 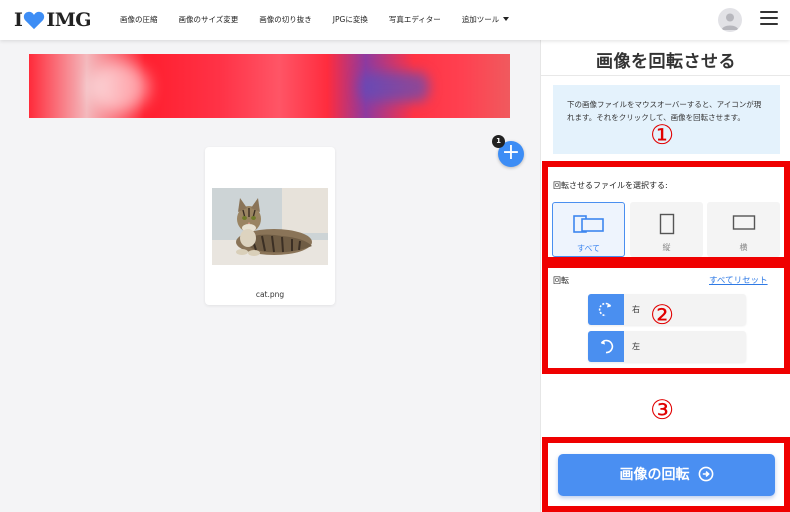 I want to click on annotation-number-3: ③, so click(x=662, y=410).